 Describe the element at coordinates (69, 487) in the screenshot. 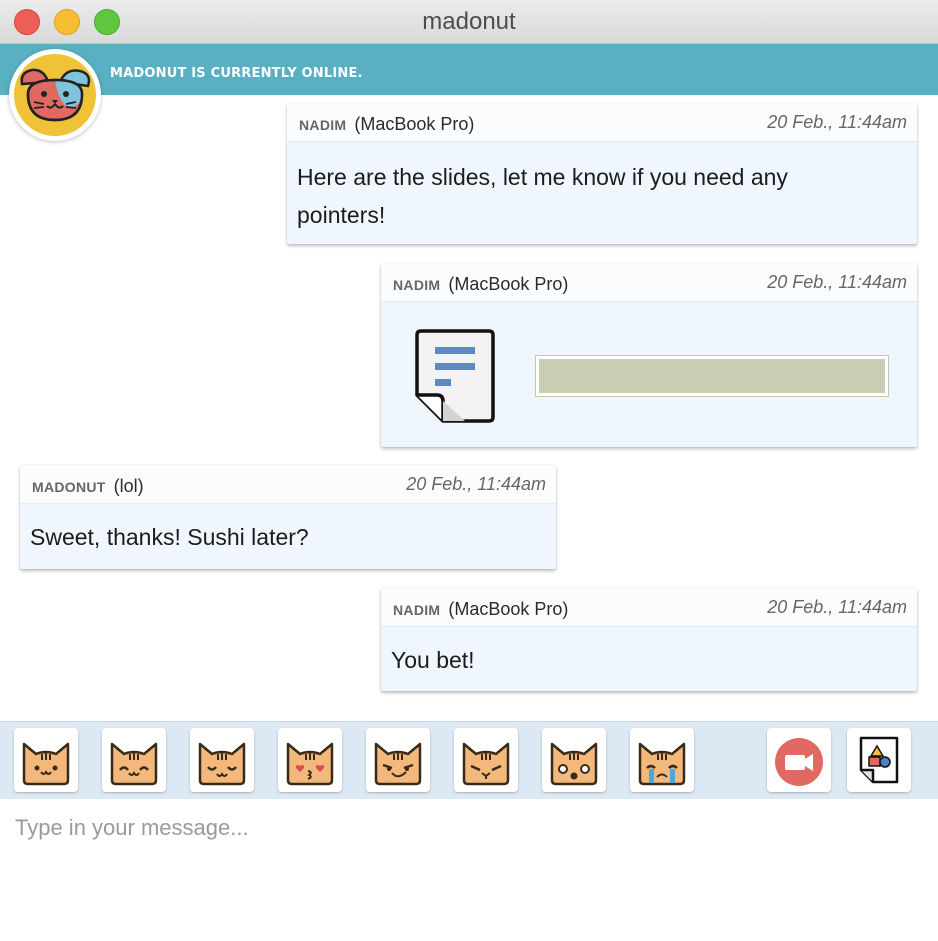

I see `sender-name: MADONUT` at that location.